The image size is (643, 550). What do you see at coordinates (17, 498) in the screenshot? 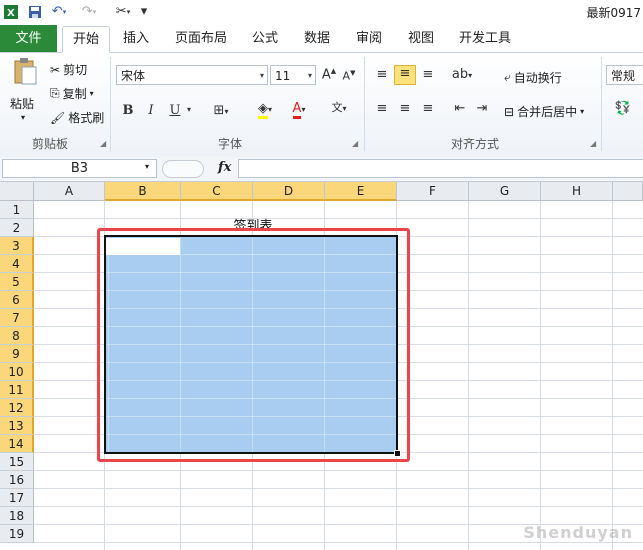
I see `row-header-17: 17` at bounding box center [17, 498].